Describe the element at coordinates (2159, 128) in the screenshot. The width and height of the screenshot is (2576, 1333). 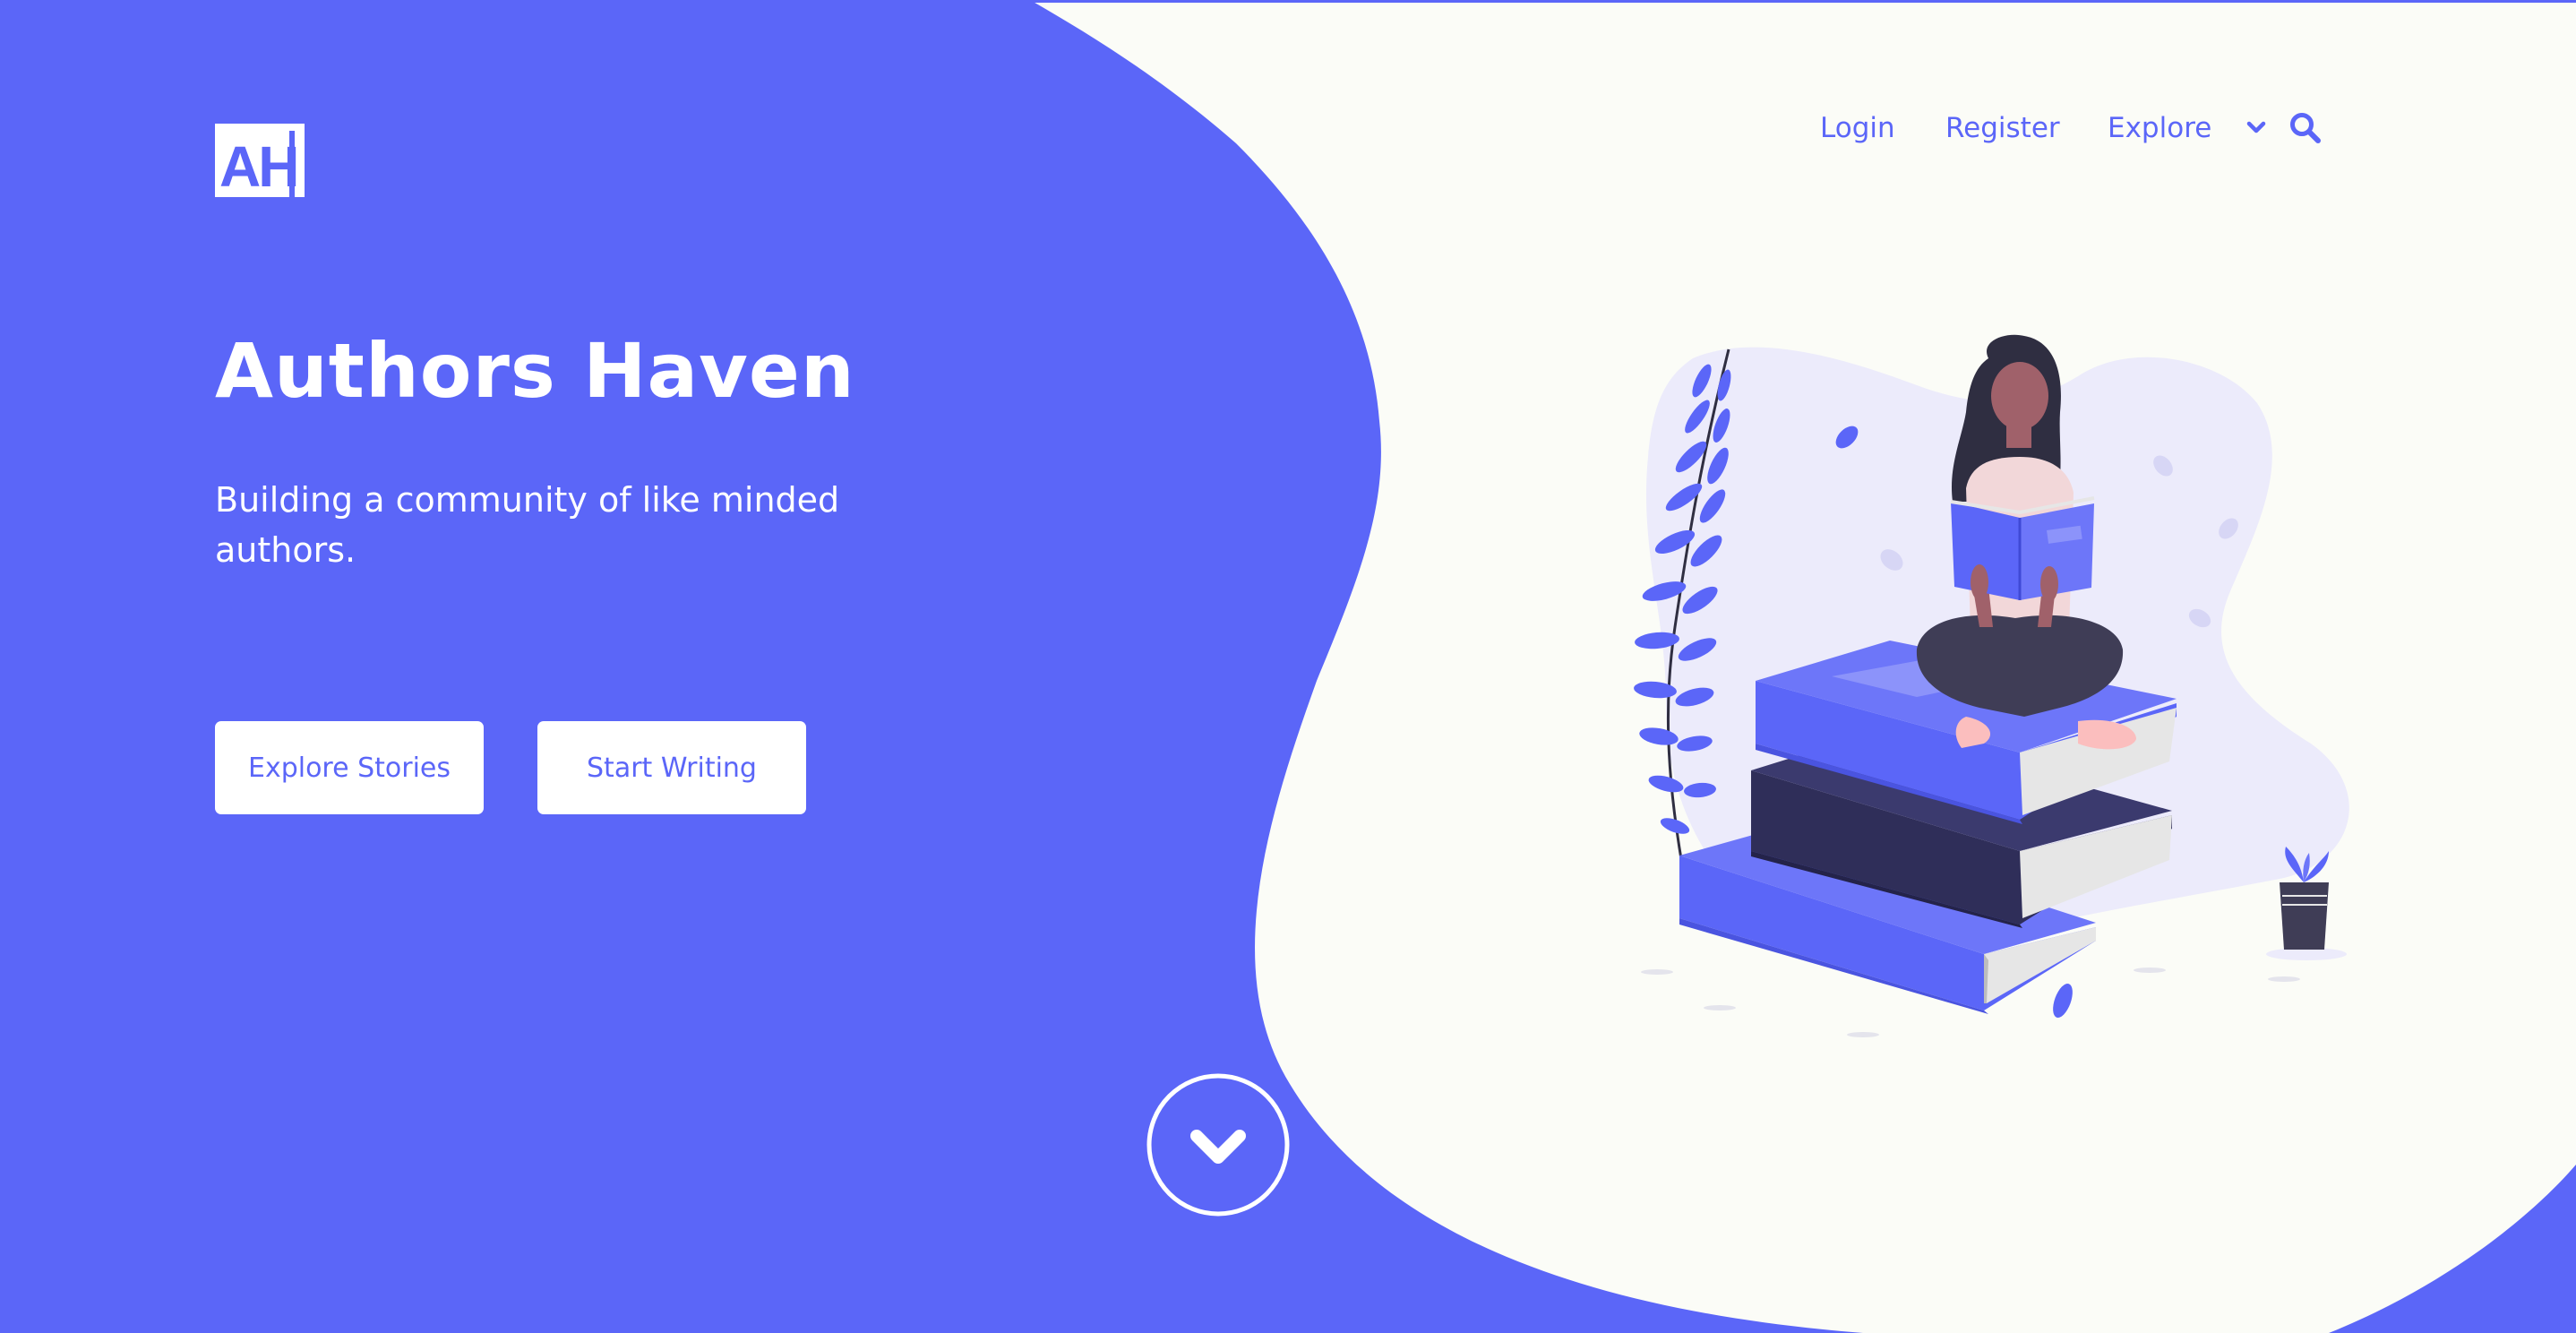
I see `nav-explore-dropdown: Explore` at that location.